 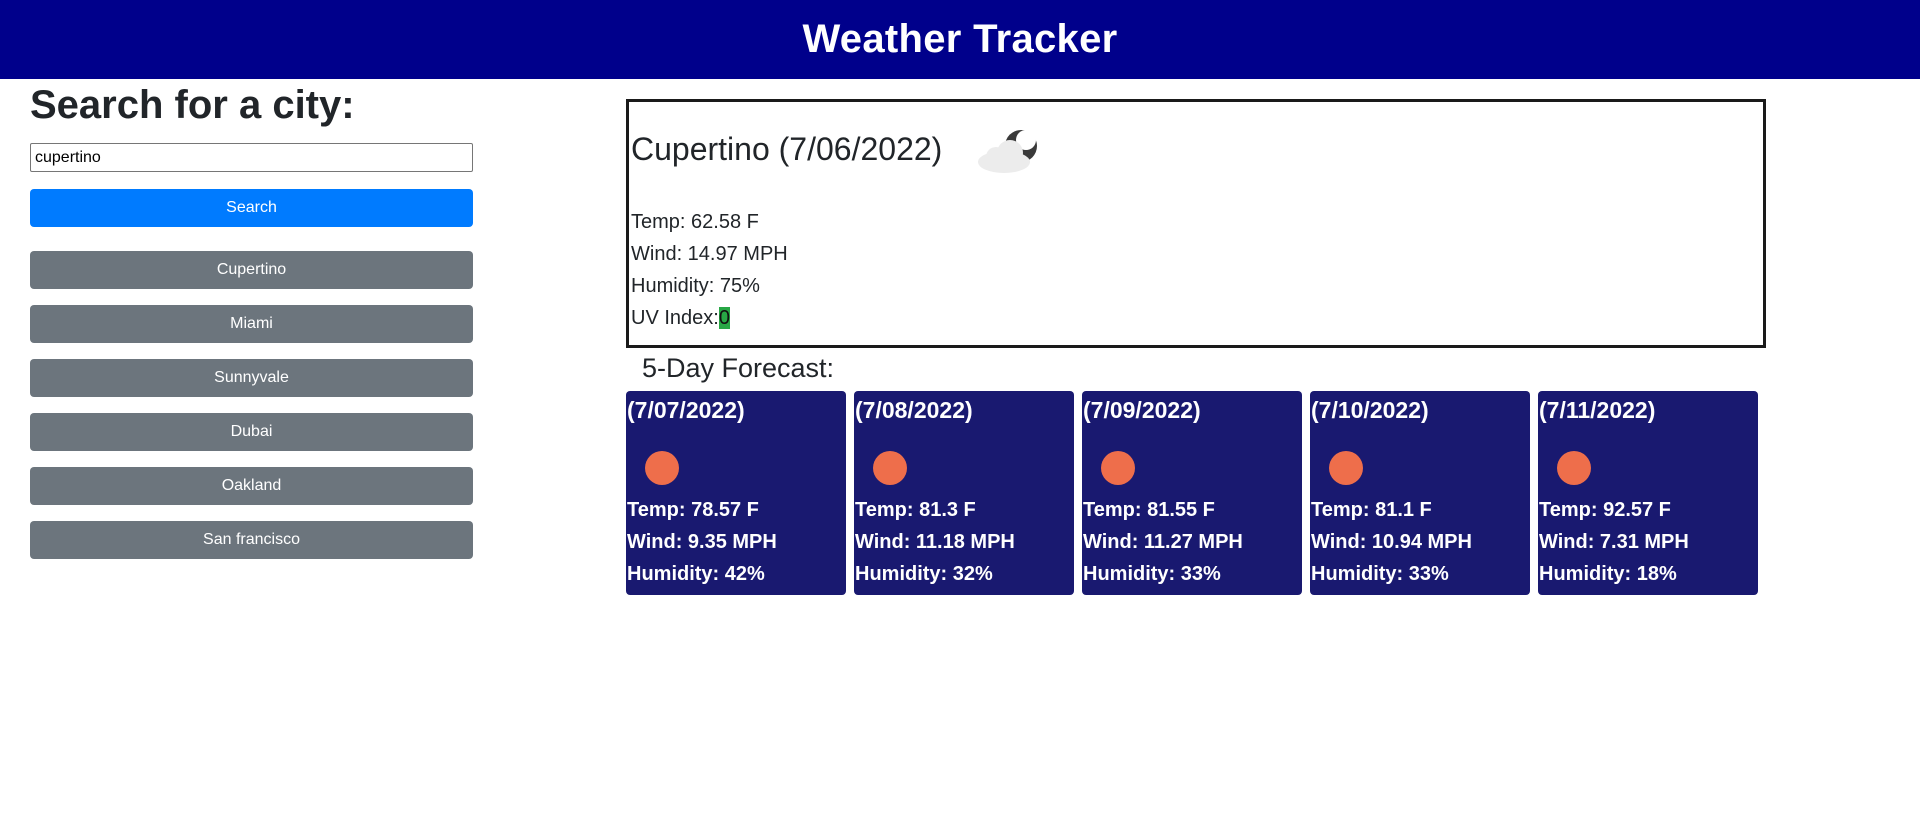 I want to click on app-header: Weather Tracker, so click(x=960, y=39).